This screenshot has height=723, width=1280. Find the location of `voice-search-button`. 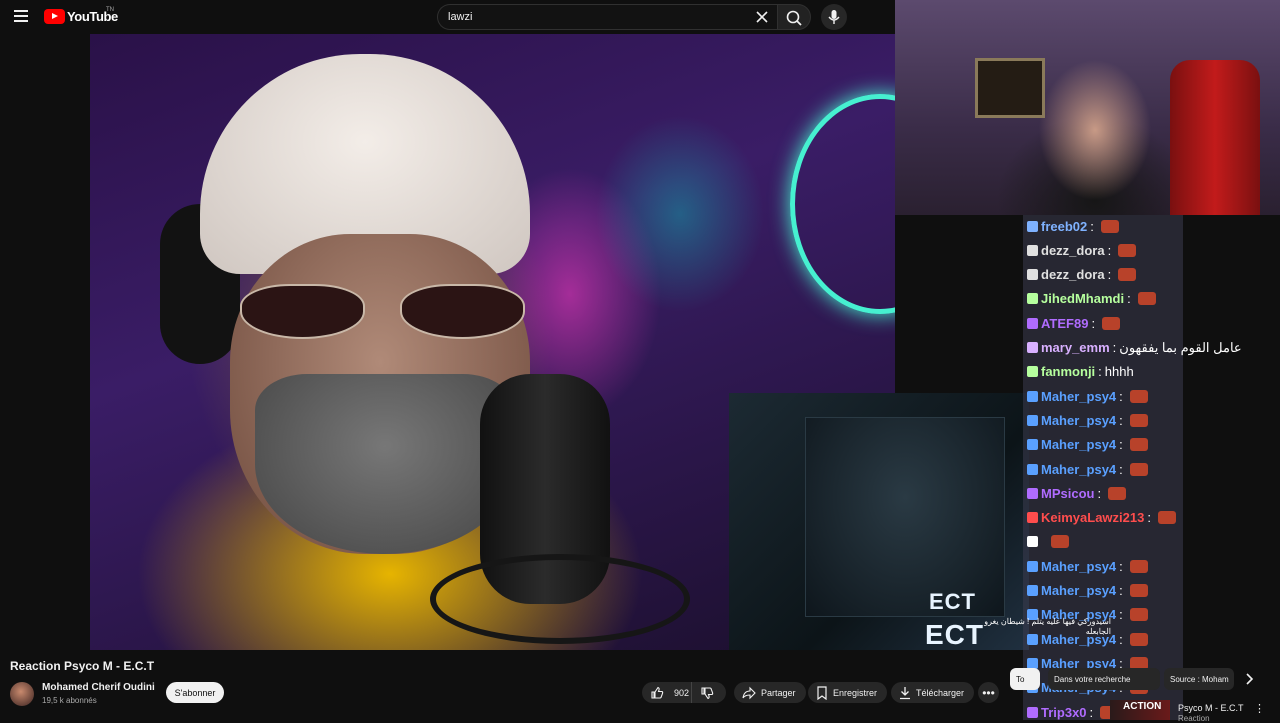

voice-search-button is located at coordinates (834, 17).